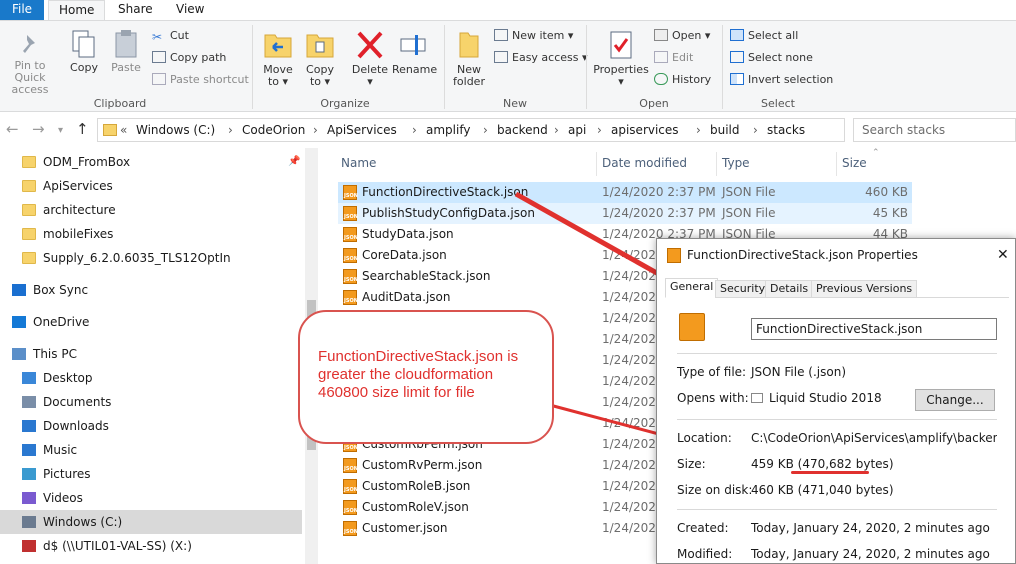 The image size is (1016, 564). I want to click on tab-details: Details, so click(789, 289).